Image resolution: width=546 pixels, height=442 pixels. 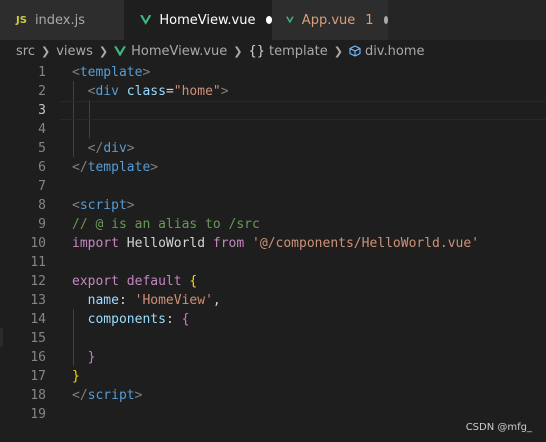 I want to click on code-token: }, so click(x=76, y=376).